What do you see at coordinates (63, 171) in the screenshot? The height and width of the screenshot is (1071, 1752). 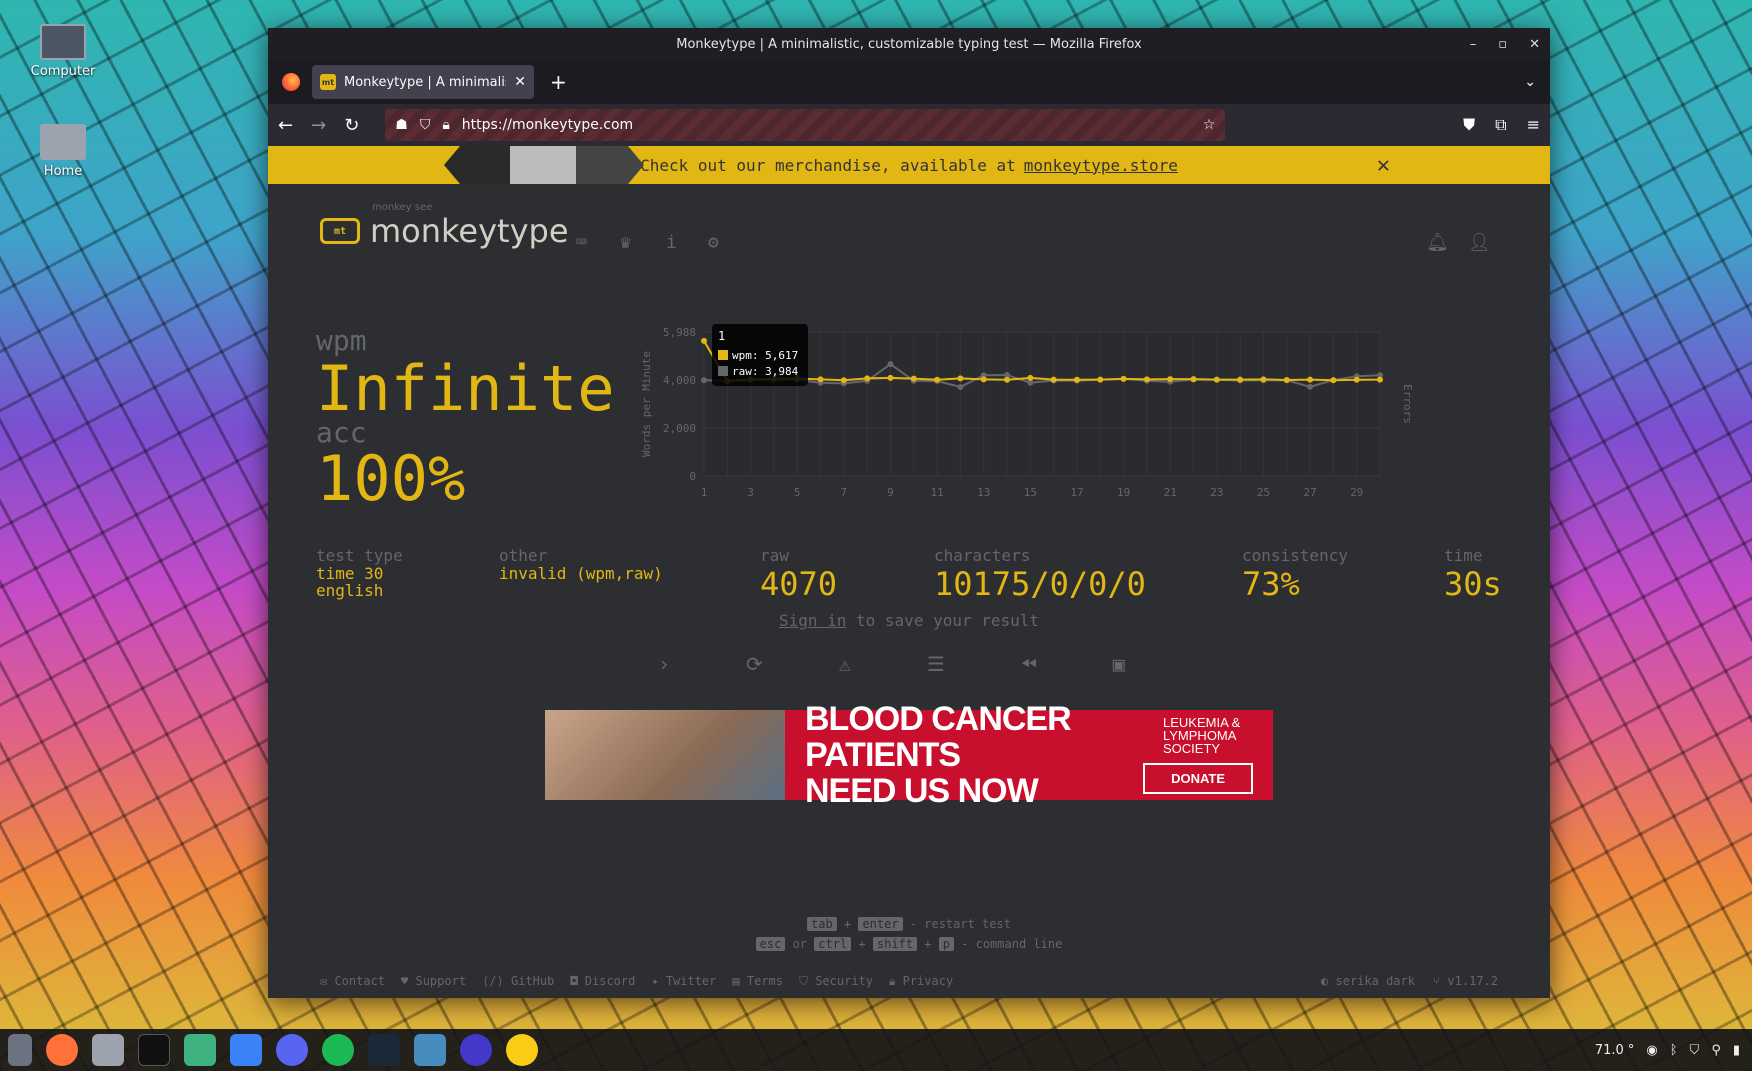 I see `desktop-icon-label: Home` at bounding box center [63, 171].